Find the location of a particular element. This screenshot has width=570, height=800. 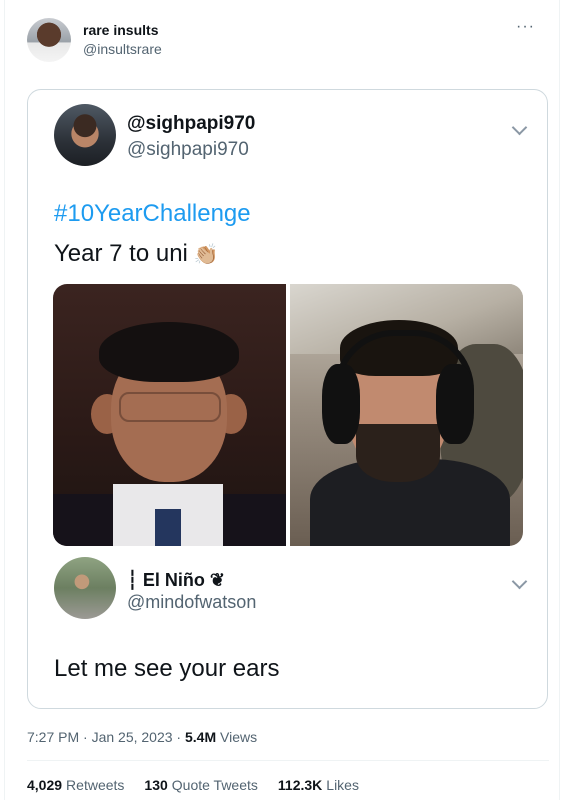

more-icon: ··· is located at coordinates (525, 27).